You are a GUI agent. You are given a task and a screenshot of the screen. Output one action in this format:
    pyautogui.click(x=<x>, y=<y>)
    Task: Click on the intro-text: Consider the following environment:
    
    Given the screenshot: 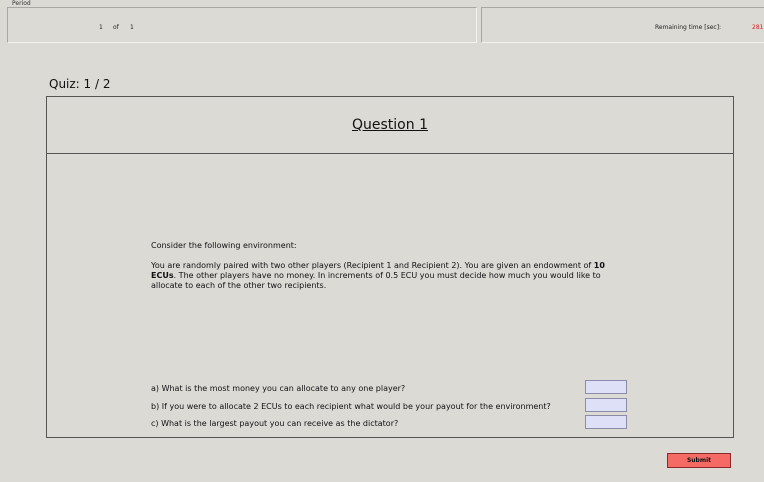 What is the action you would take?
    pyautogui.click(x=224, y=245)
    